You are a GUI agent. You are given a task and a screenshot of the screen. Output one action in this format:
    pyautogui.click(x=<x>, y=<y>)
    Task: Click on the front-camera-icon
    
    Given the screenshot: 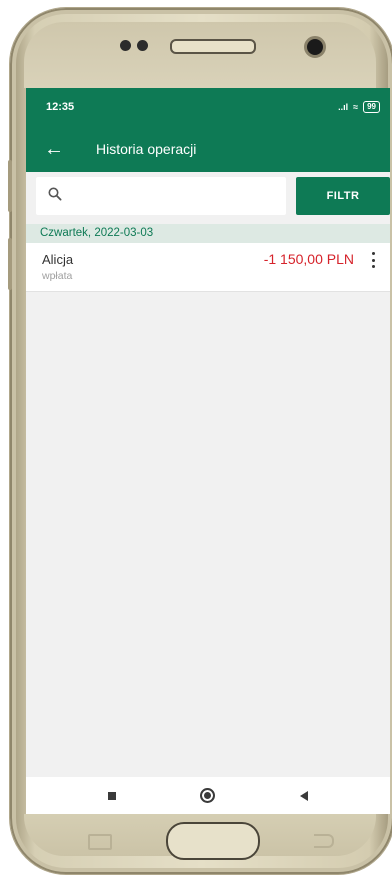 What is the action you would take?
    pyautogui.click(x=315, y=47)
    